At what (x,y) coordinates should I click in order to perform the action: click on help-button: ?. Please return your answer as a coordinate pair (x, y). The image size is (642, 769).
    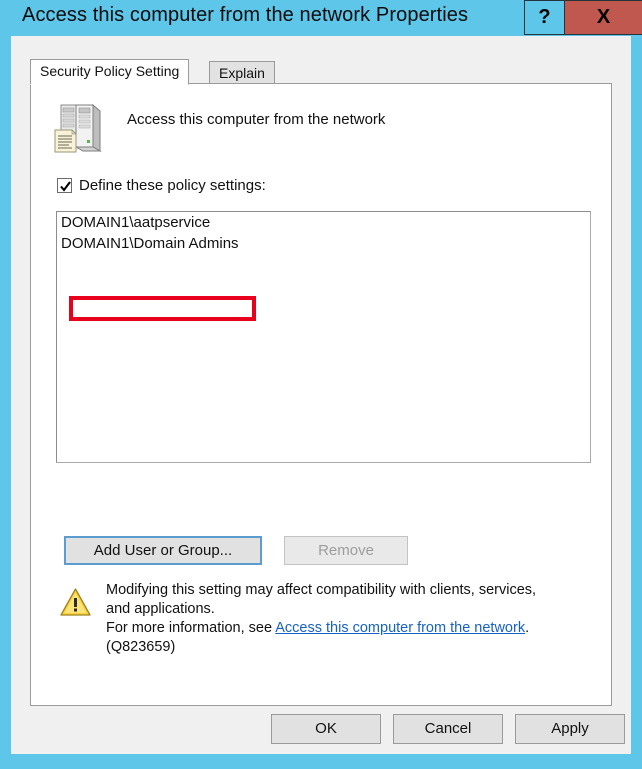
    Looking at the image, I should click on (544, 17).